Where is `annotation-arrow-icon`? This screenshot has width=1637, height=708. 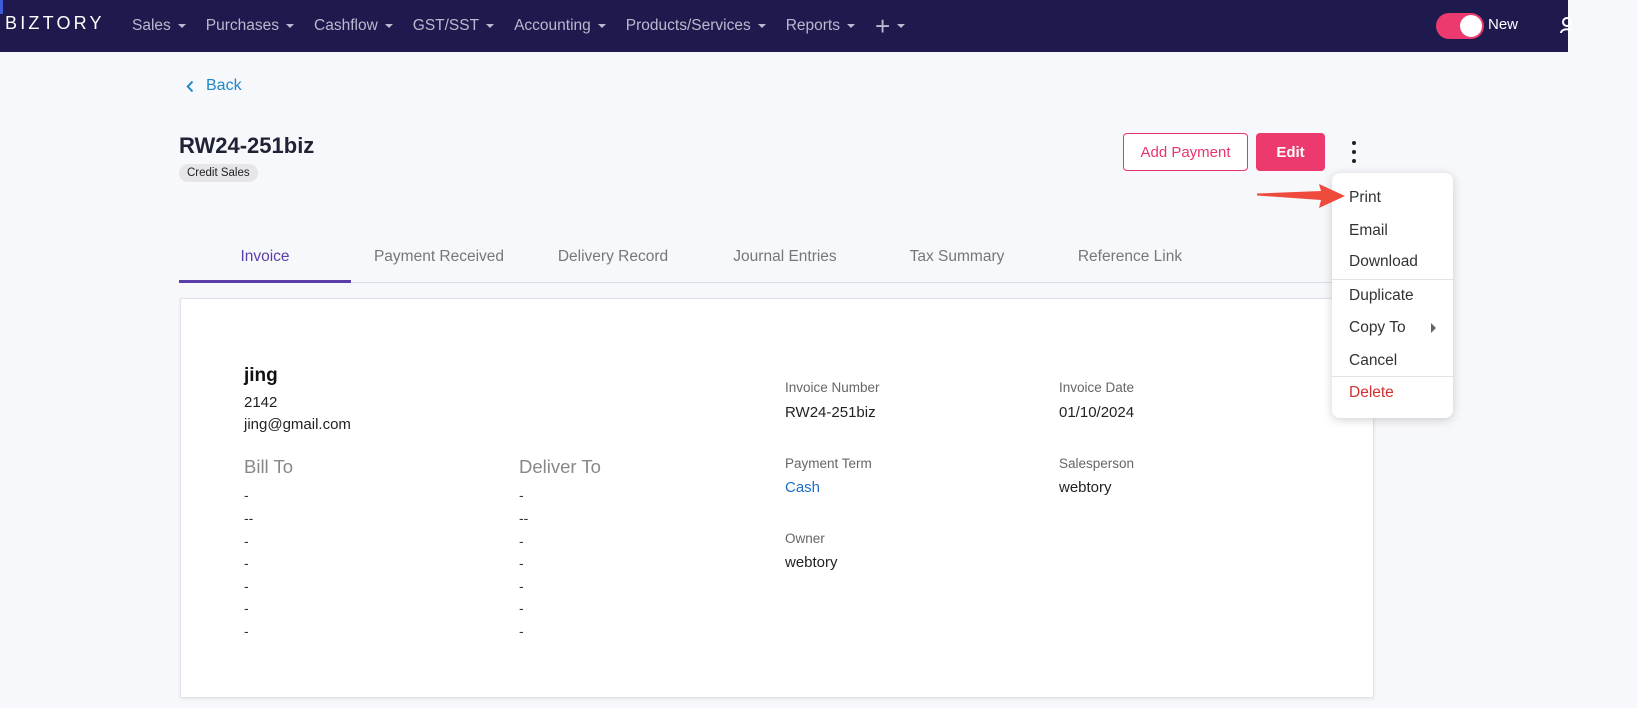 annotation-arrow-icon is located at coordinates (1301, 196).